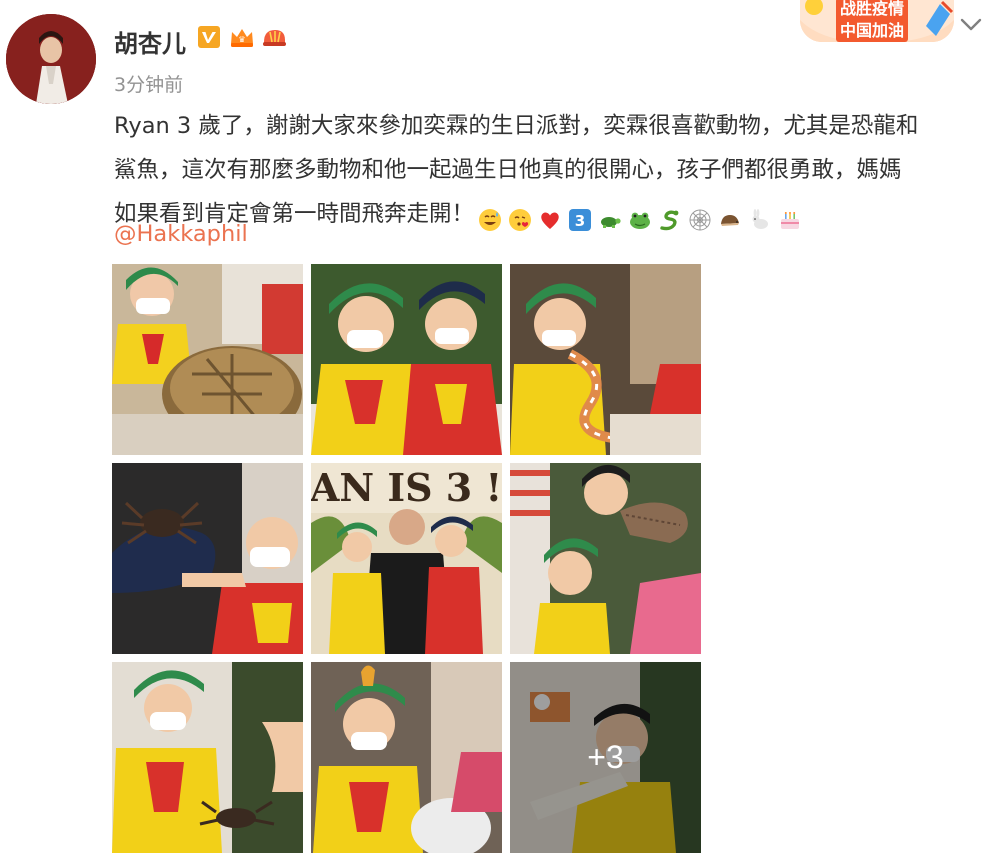 The image size is (1000, 861). I want to click on author-badges: ♛, so click(241, 37).